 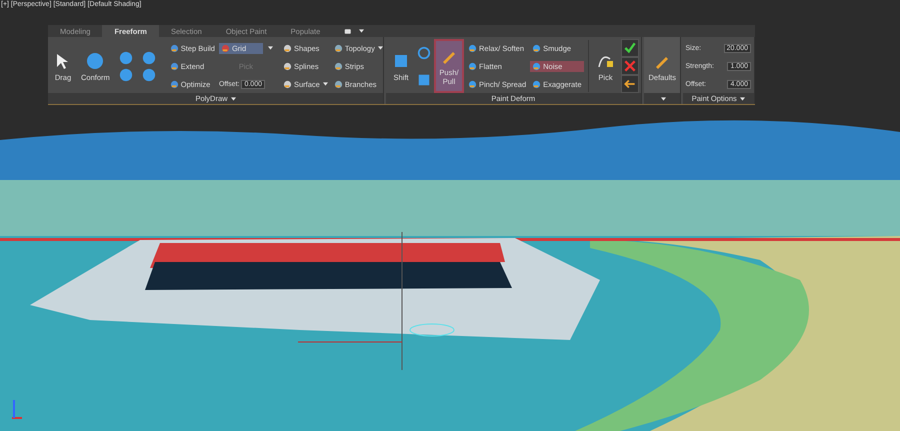 I want to click on rotate-tool-button, so click(x=424, y=52).